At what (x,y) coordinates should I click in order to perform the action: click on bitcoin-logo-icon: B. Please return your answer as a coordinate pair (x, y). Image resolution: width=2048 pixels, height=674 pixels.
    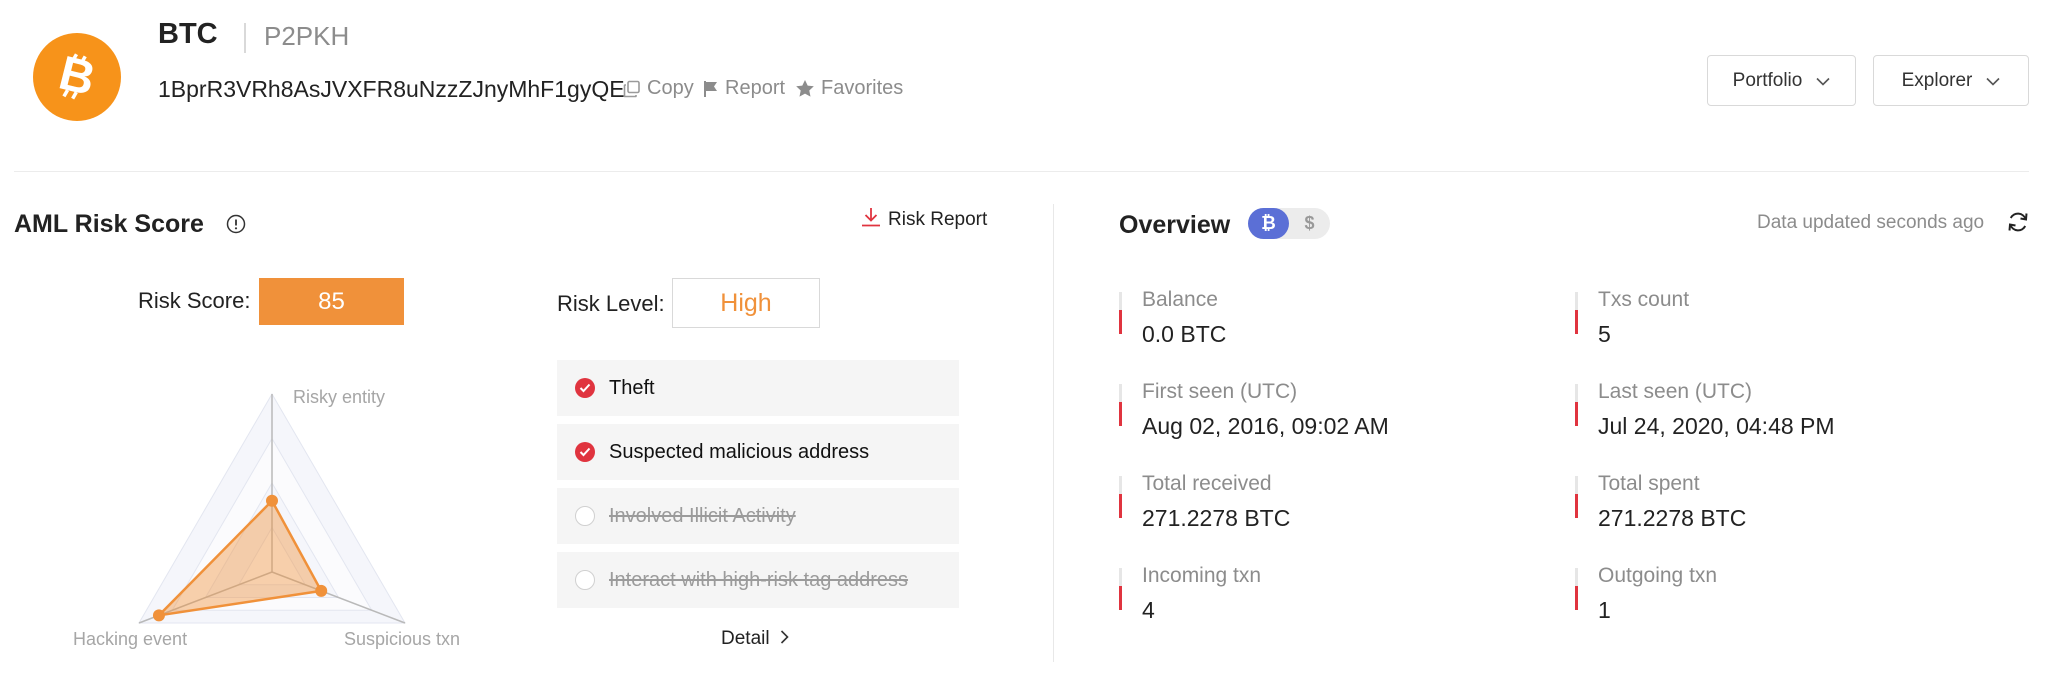
    Looking at the image, I should click on (77, 77).